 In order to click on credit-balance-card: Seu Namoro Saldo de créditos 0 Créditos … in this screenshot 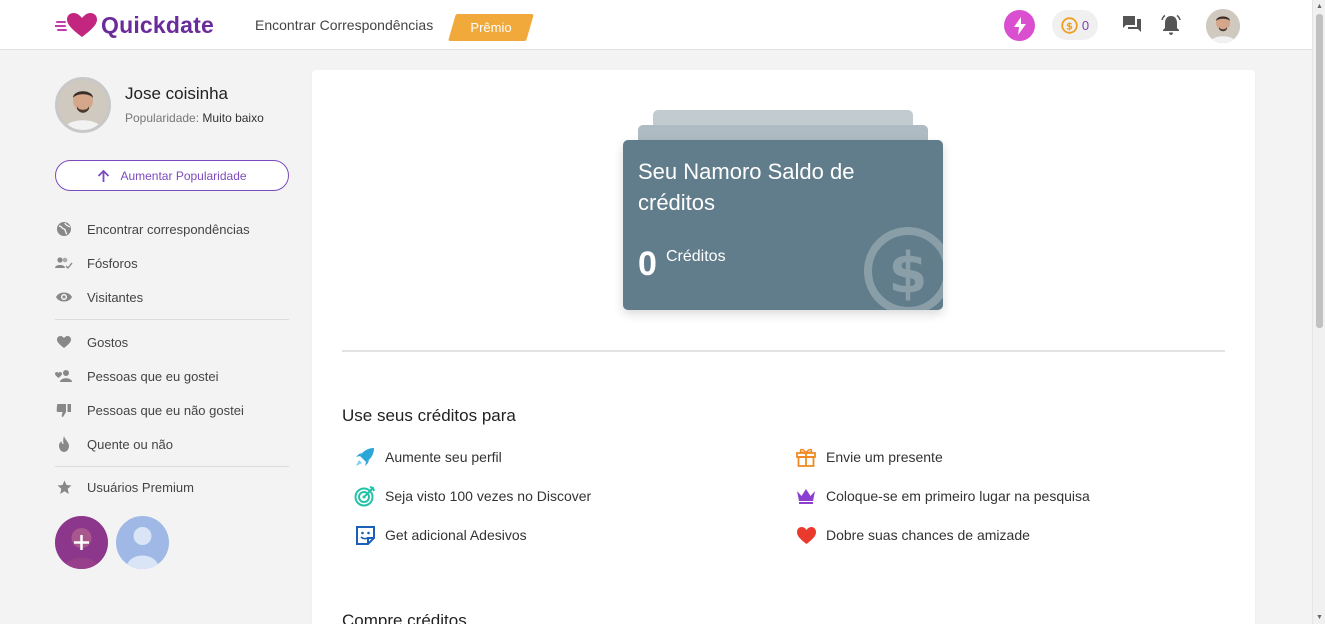, I will do `click(783, 225)`.